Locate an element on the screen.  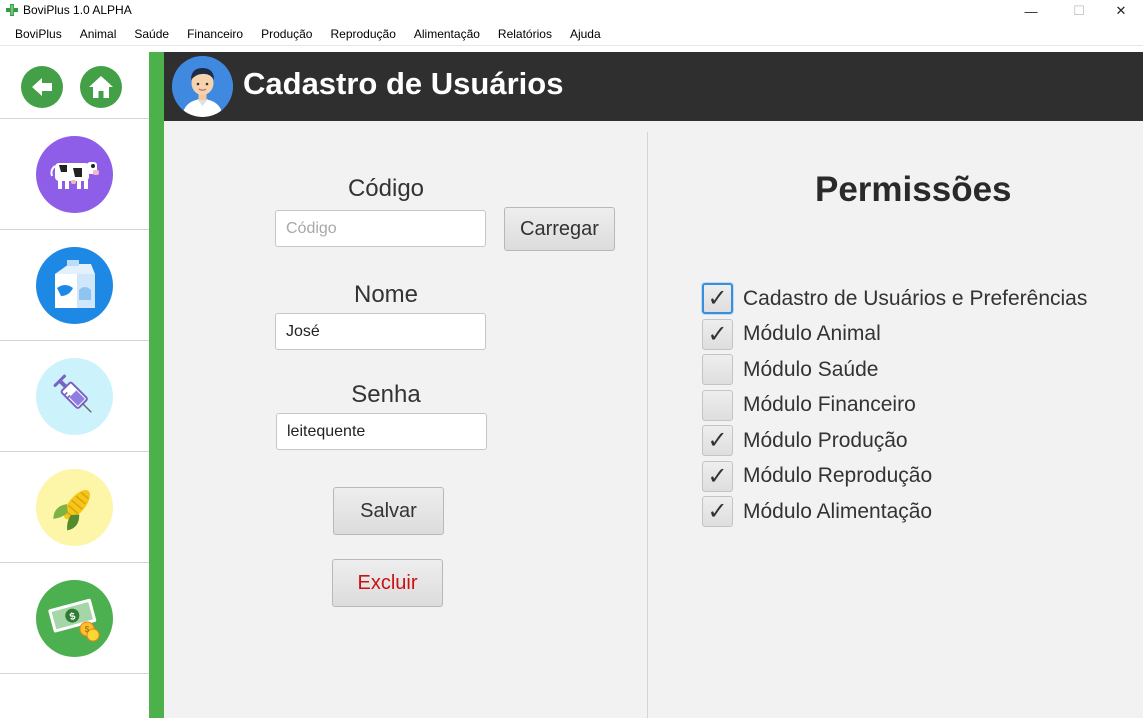
permission-checkbox-producao: ✓ is located at coordinates (717, 441).